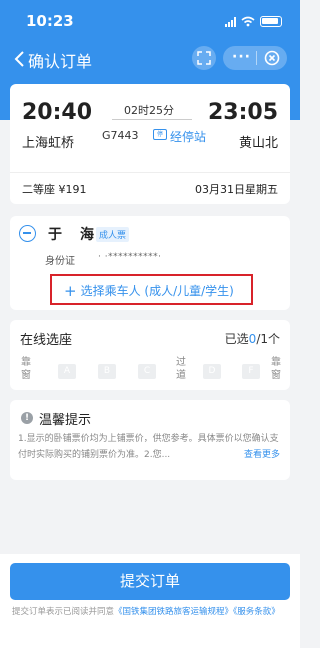 The width and height of the screenshot is (320, 648). Describe the element at coordinates (48, 143) in the screenshot. I see `departure-station: 上海虹桥` at that location.